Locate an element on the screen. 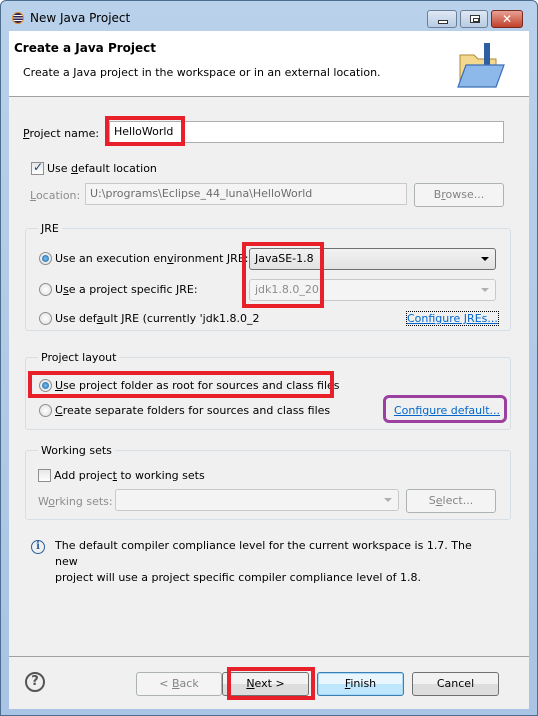 The image size is (538, 716). use-default-location-checkbox is located at coordinates (37, 167).